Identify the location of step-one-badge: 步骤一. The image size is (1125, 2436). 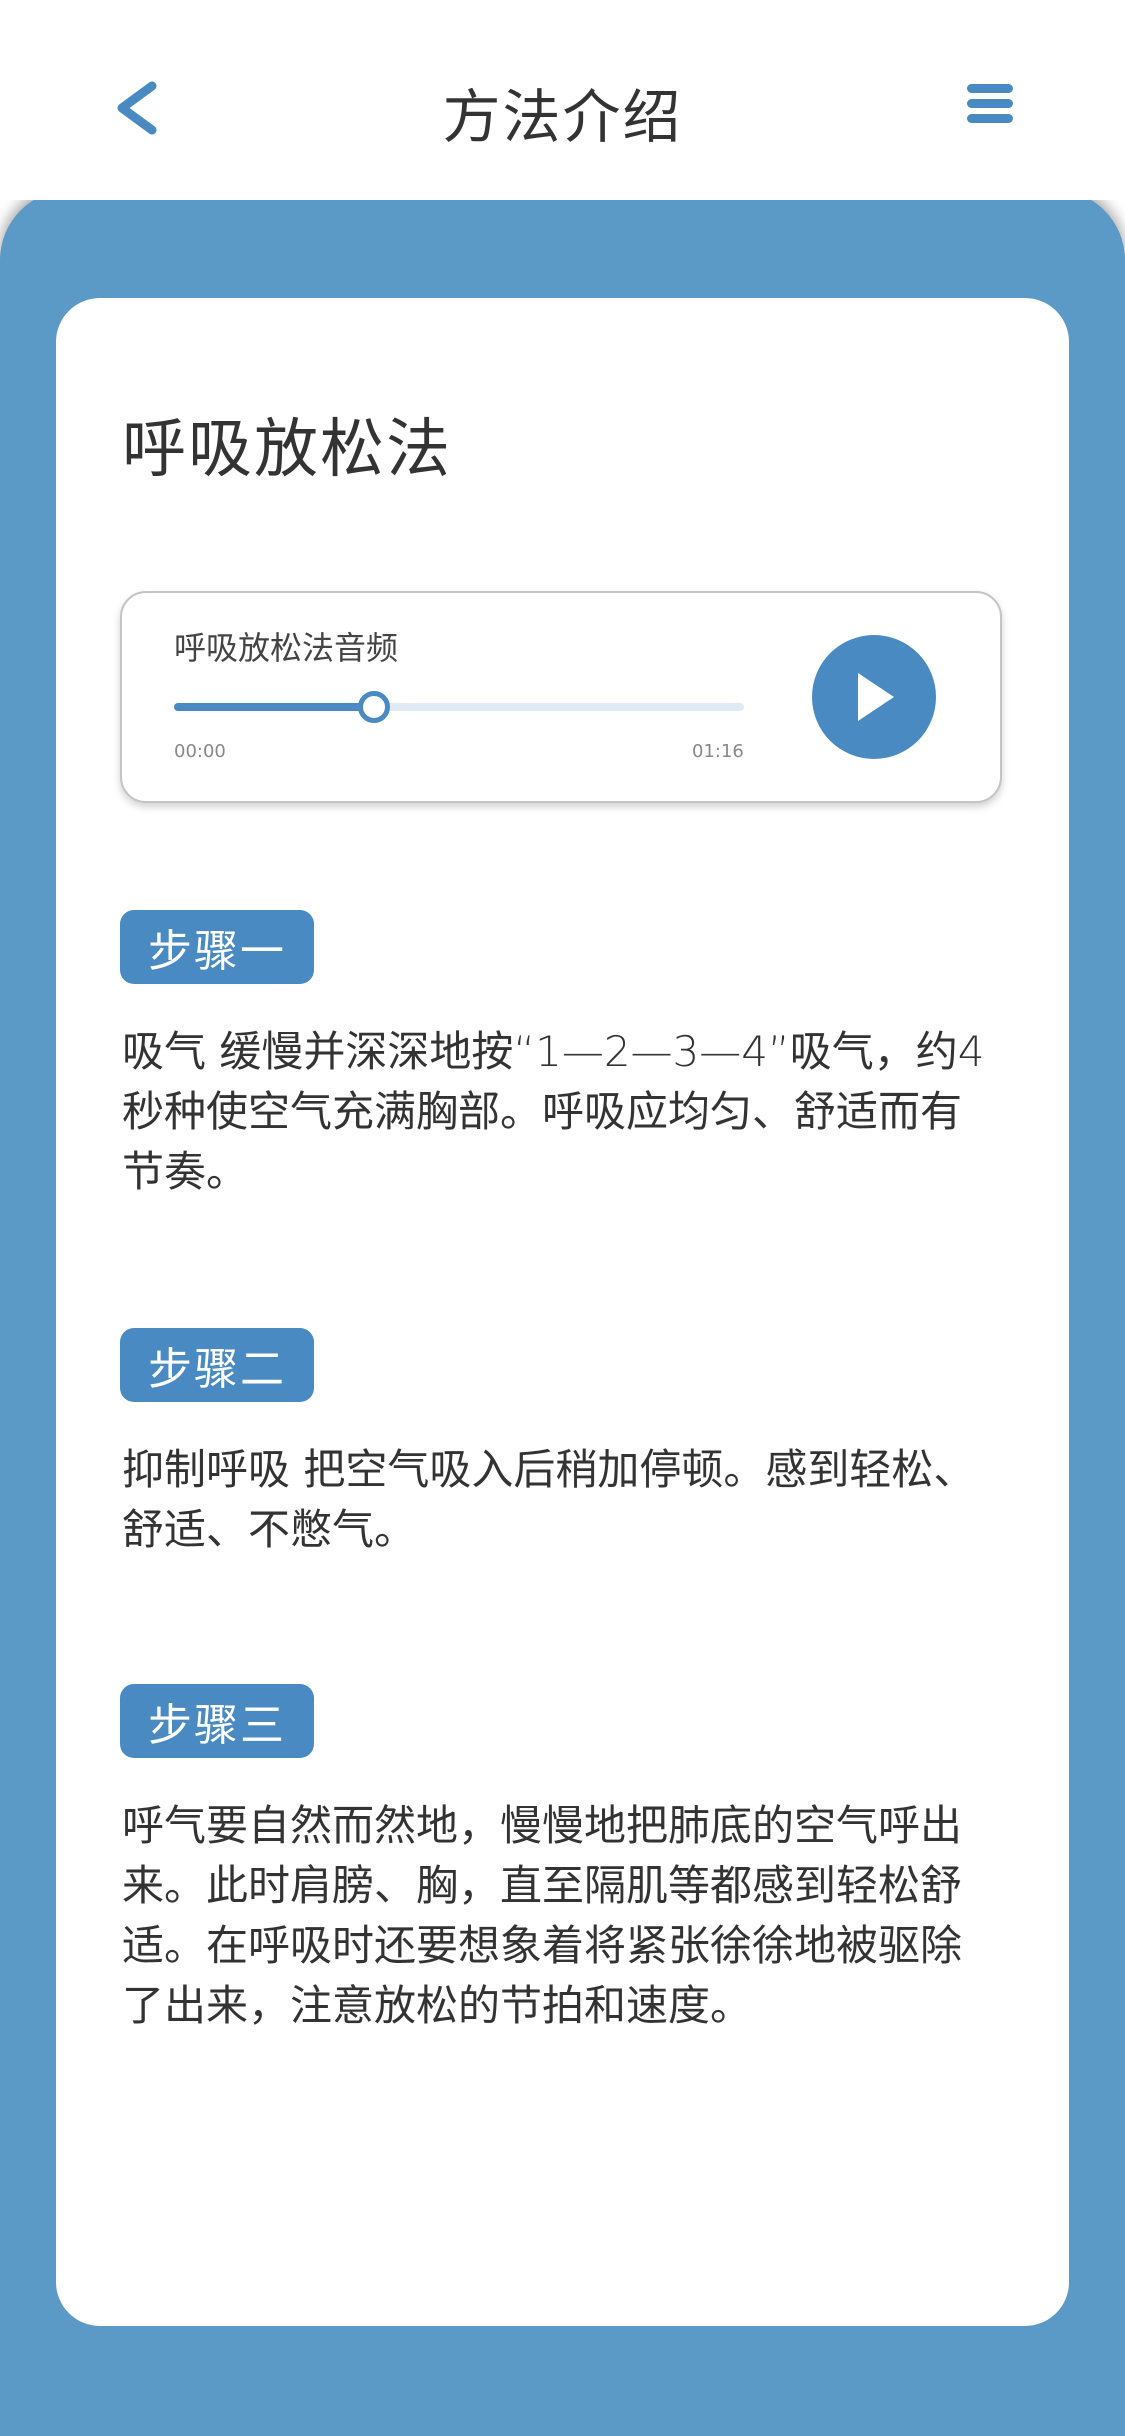
(217, 947).